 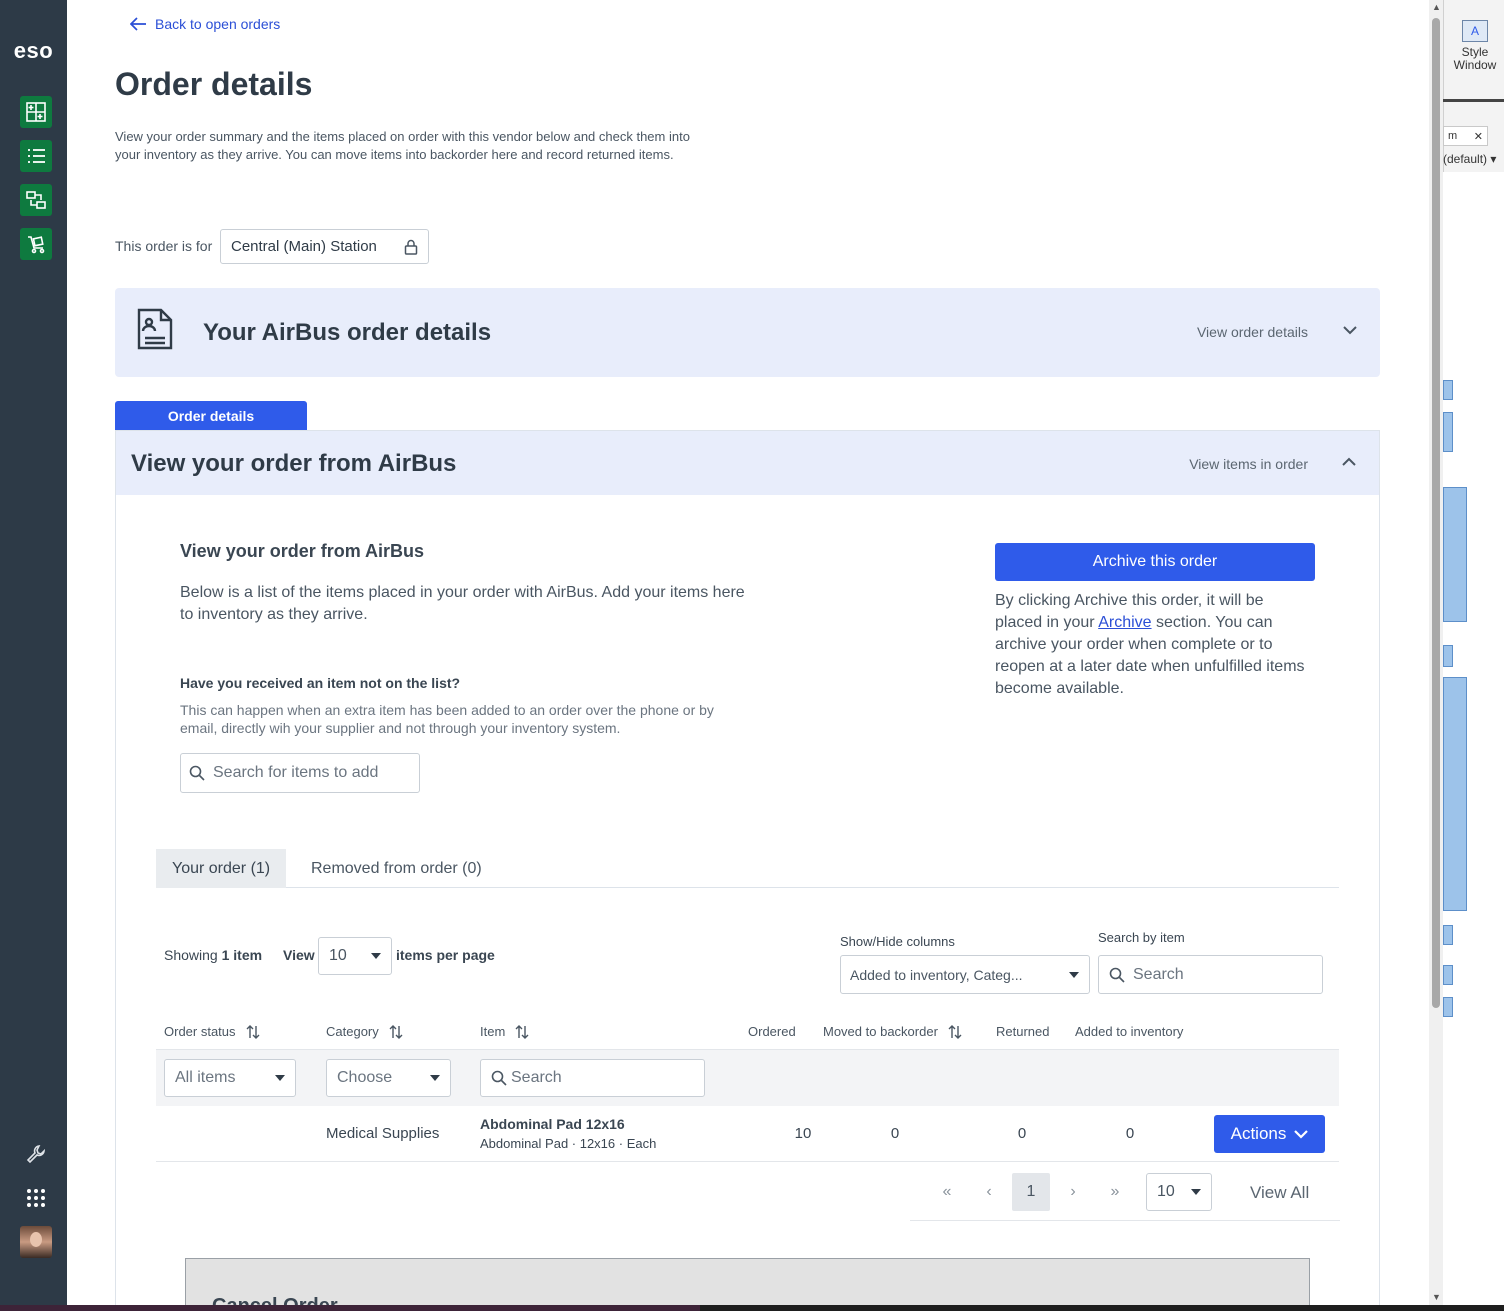 I want to click on first-page-icon: «, so click(x=947, y=1192).